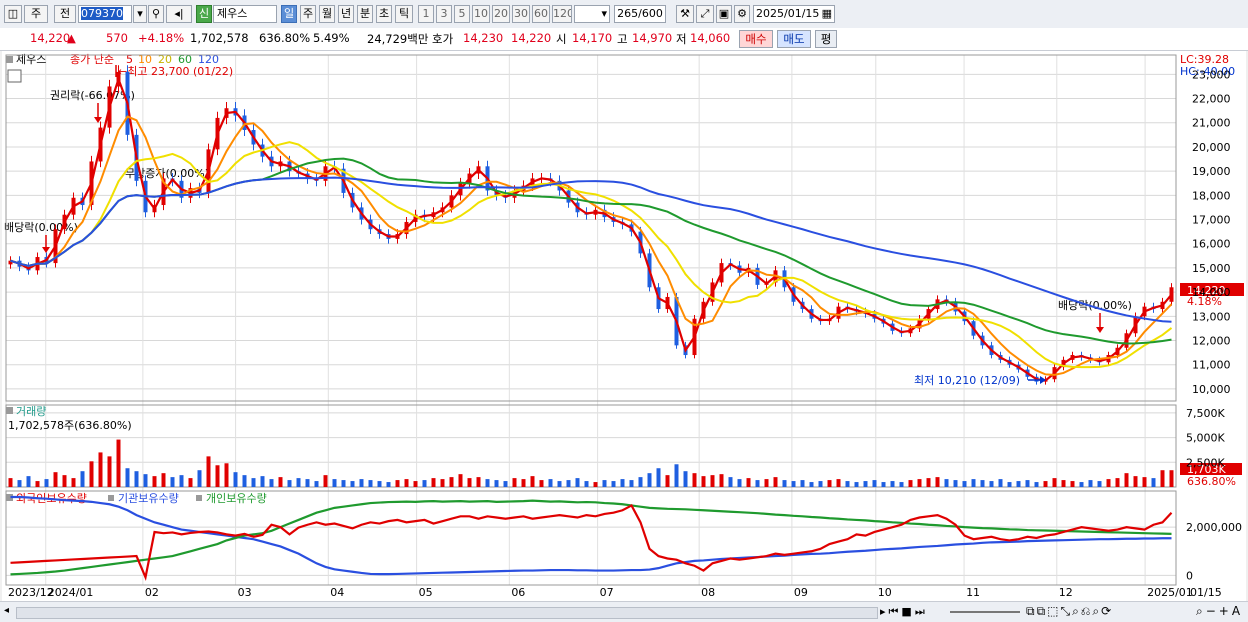 The height and width of the screenshot is (622, 1248). What do you see at coordinates (710, 38) in the screenshot?
I see `low-price: 14,060` at bounding box center [710, 38].